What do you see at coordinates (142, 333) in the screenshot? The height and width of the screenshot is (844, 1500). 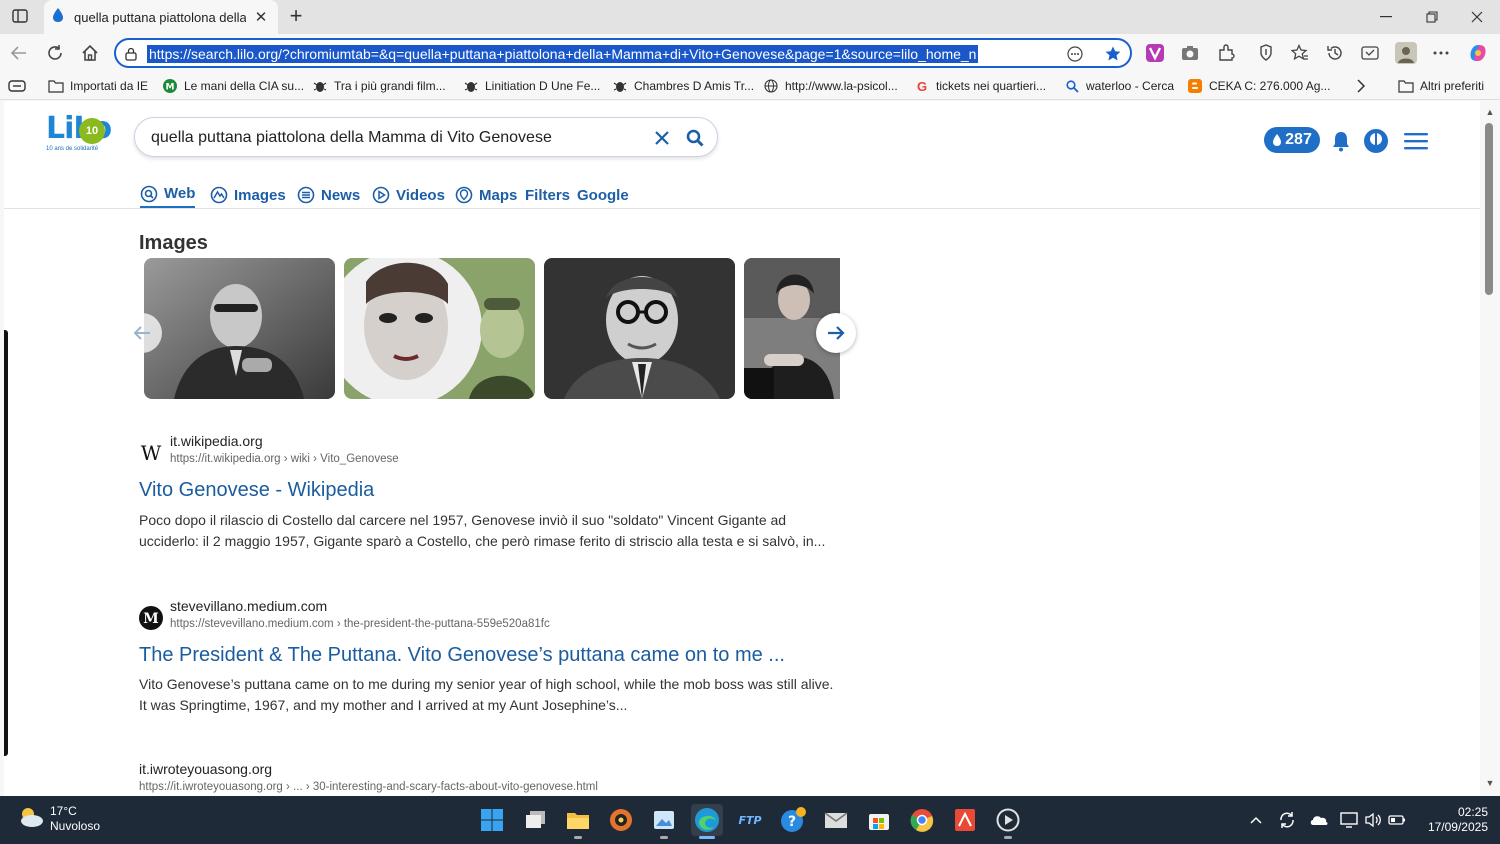 I see `carousel-prev-arrow-icon` at bounding box center [142, 333].